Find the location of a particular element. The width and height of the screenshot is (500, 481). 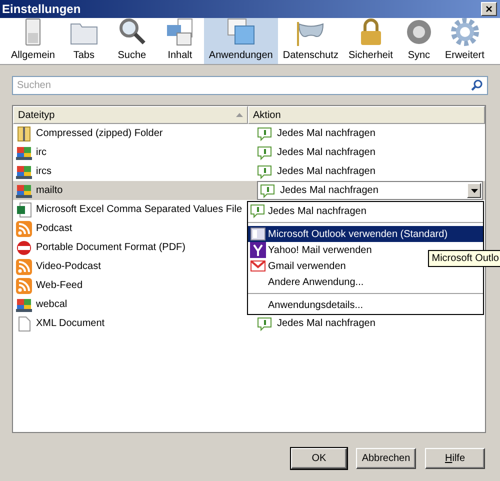

table-cell: mailto is located at coordinates (49, 190).